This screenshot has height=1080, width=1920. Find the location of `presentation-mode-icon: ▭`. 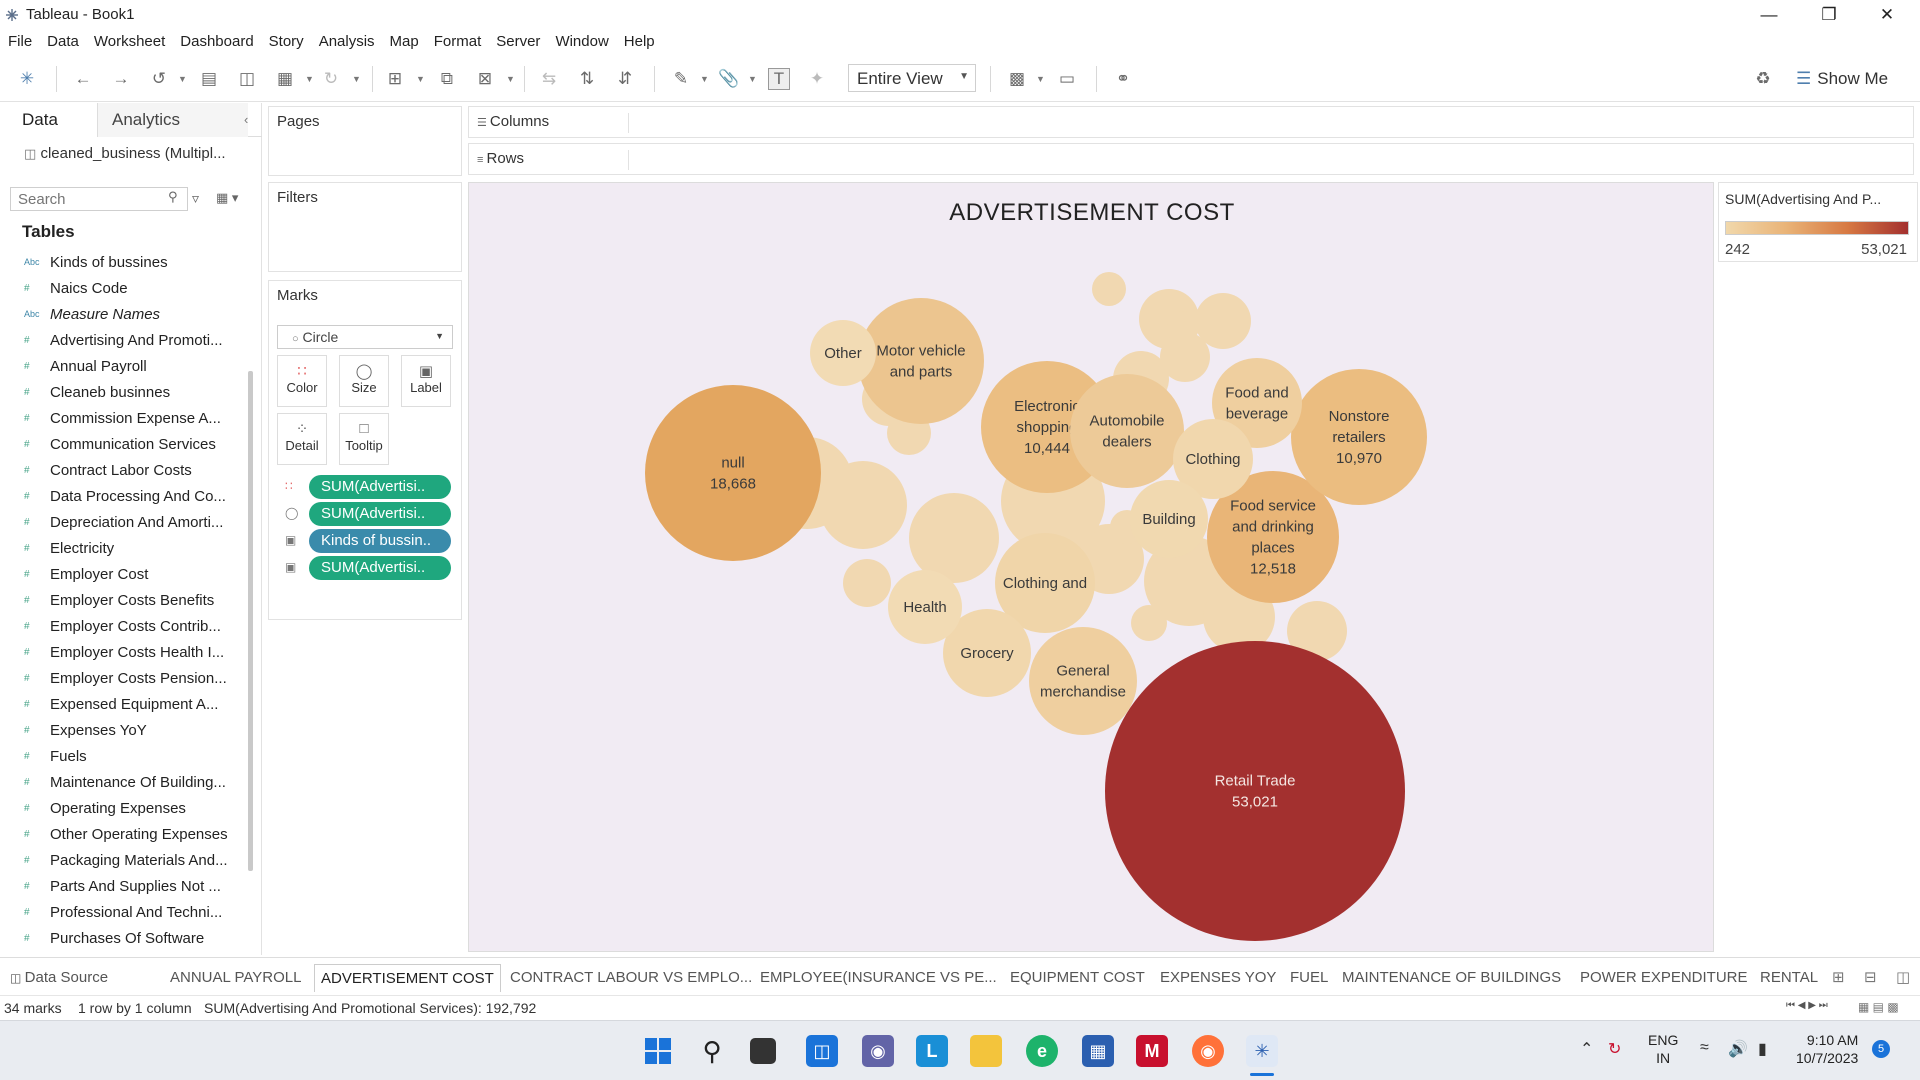

presentation-mode-icon: ▭ is located at coordinates (1067, 79).